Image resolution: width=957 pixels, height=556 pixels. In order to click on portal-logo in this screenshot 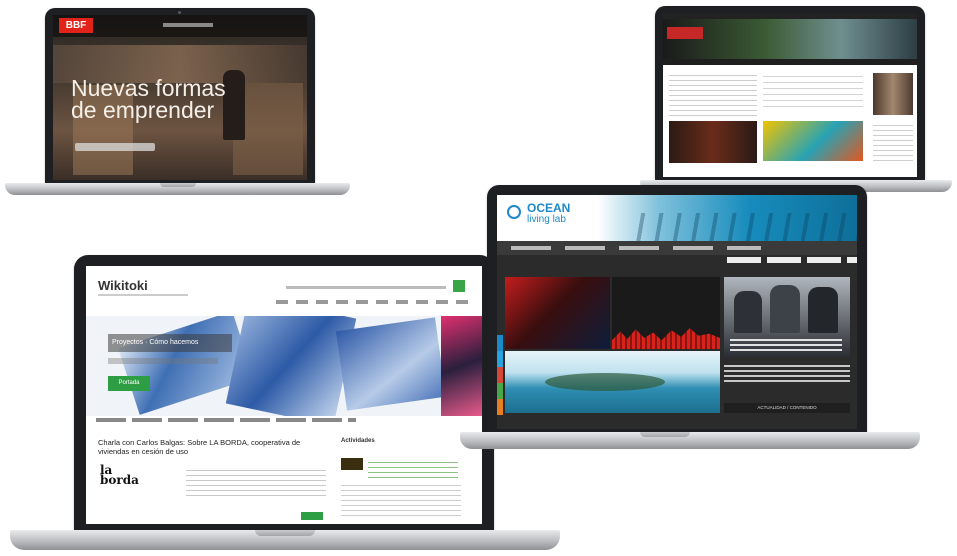, I will do `click(685, 33)`.